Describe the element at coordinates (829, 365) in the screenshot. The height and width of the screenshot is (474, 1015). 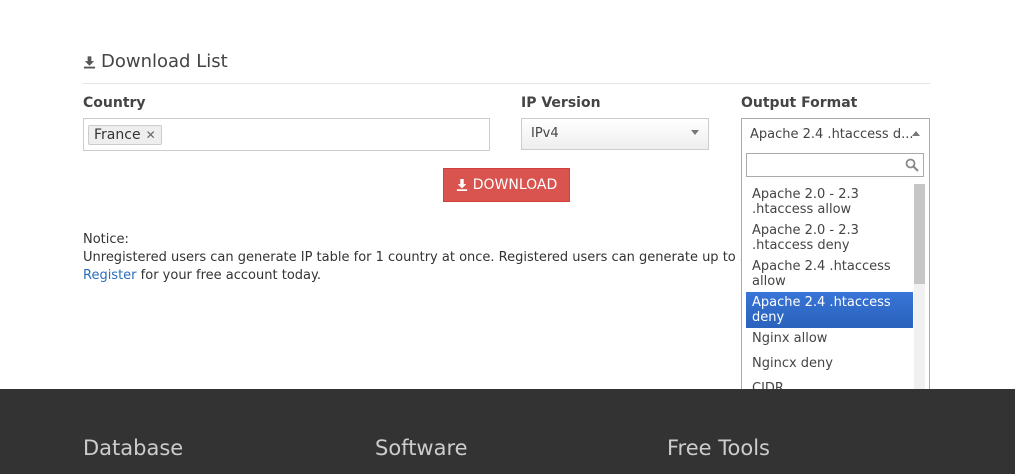
I see `dropdown-option: Ngincx deny` at that location.